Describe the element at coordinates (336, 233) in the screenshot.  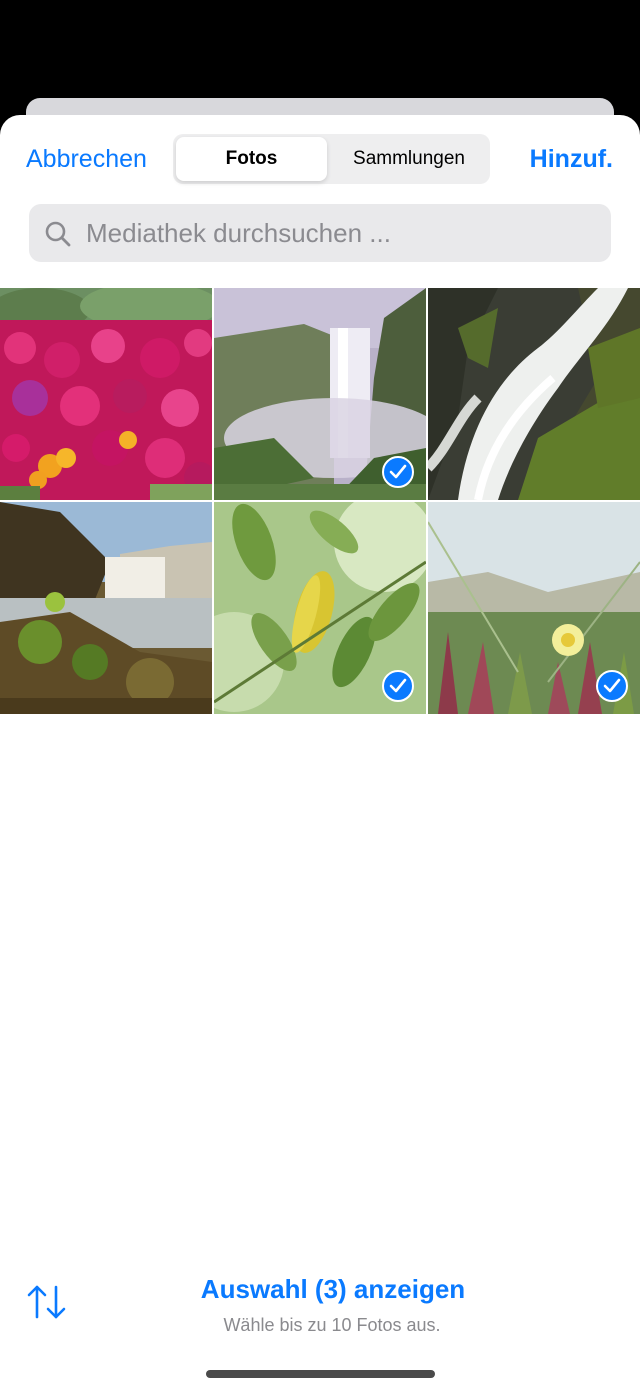
I see `search-input` at that location.